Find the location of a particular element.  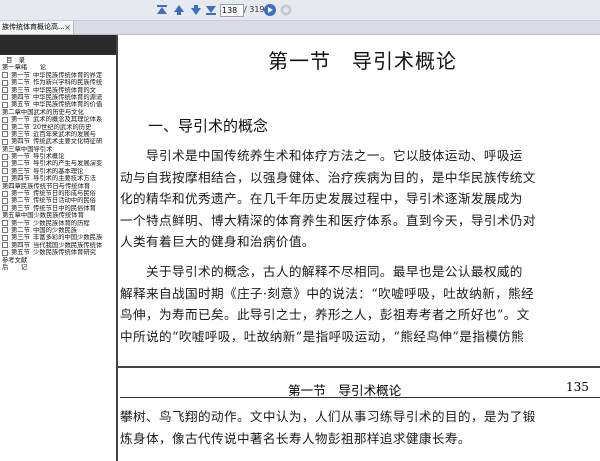

toc-item: 第五节 中华民族传统体育的价值 is located at coordinates (59, 104).